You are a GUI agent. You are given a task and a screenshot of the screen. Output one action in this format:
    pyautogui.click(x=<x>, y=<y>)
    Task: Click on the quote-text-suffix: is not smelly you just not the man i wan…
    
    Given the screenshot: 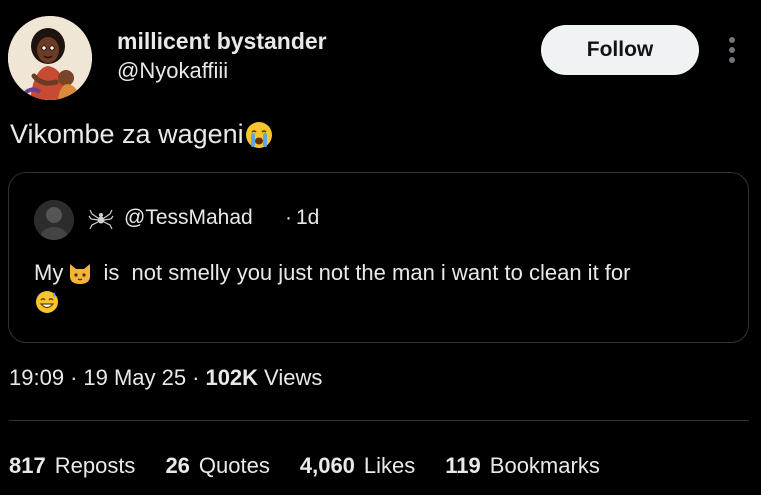 What is the action you would take?
    pyautogui.click(x=364, y=272)
    